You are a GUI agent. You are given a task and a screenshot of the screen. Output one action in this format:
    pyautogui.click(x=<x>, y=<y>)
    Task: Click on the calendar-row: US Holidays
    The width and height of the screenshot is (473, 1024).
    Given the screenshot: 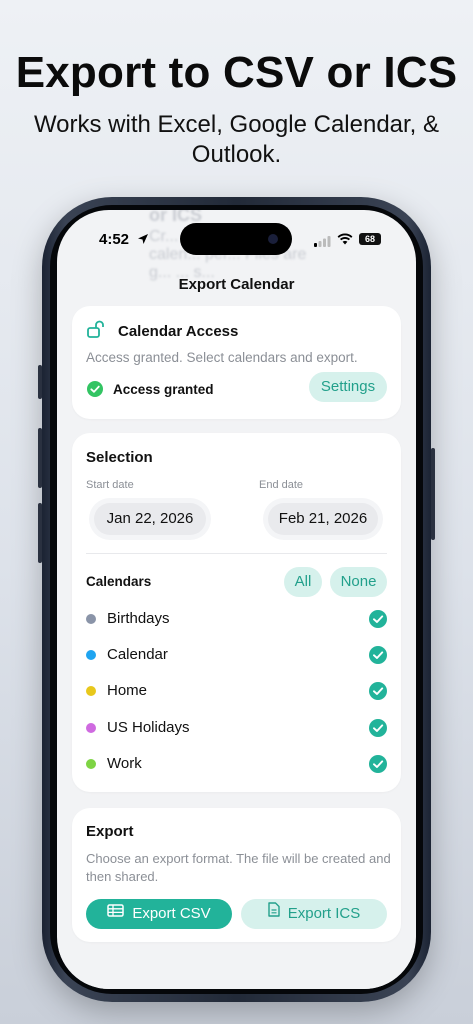 What is the action you would take?
    pyautogui.click(x=236, y=728)
    